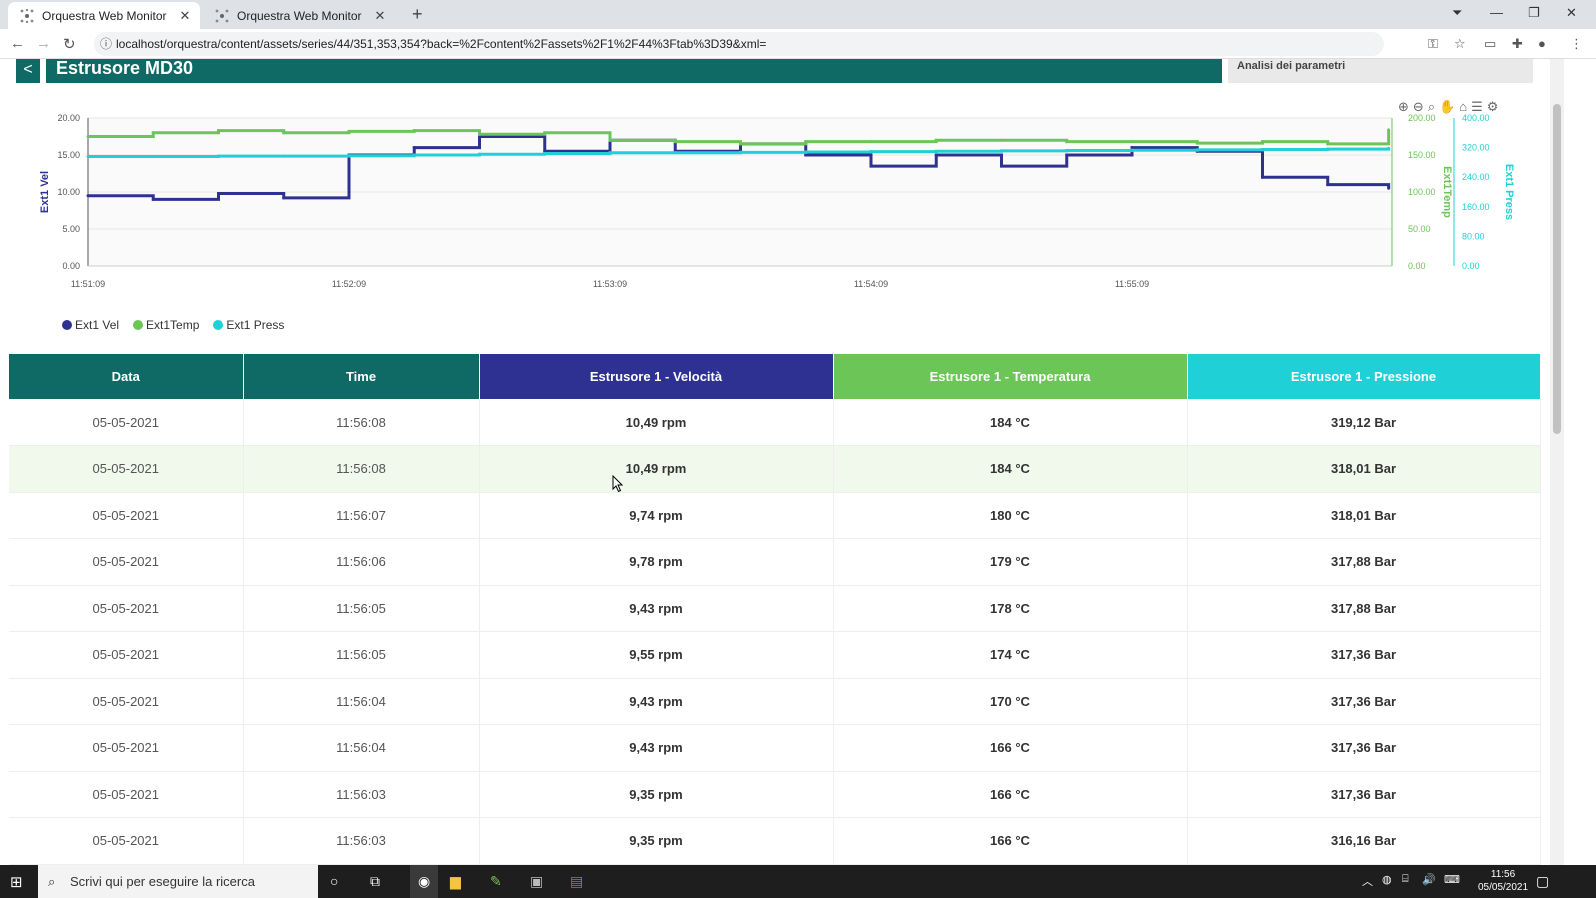 This screenshot has height=898, width=1596. What do you see at coordinates (1387, 879) in the screenshot?
I see `tray-app-icon: ◍` at bounding box center [1387, 879].